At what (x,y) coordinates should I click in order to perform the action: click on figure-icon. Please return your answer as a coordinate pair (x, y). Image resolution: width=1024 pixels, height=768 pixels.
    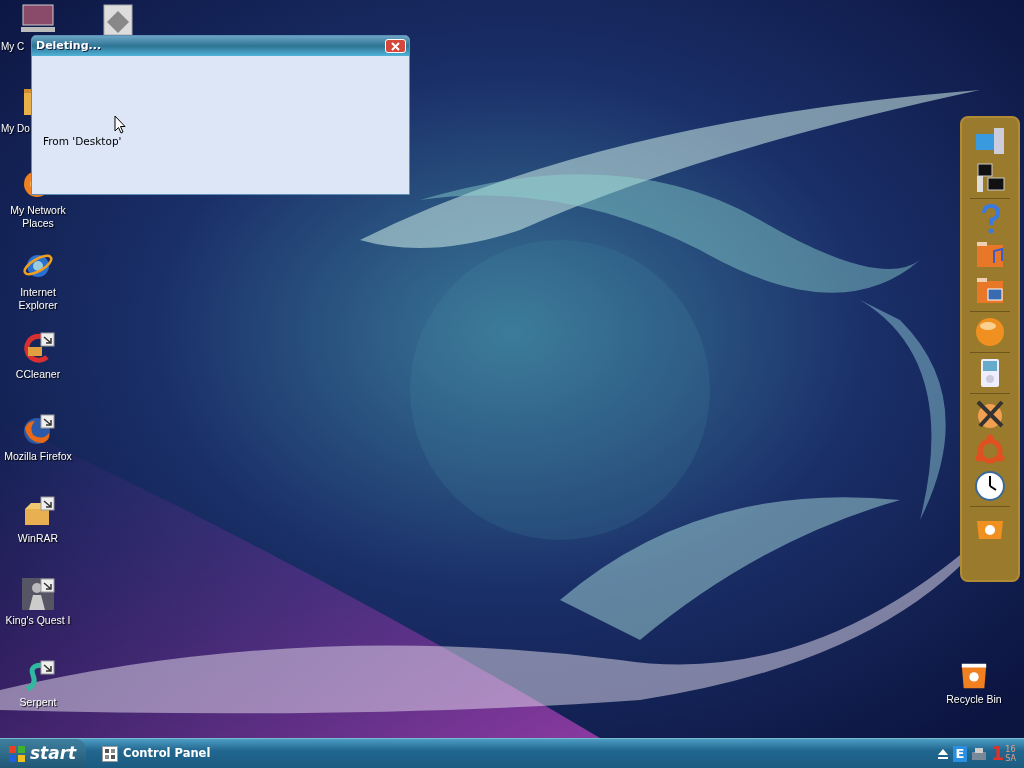
    Looking at the image, I should click on (38, 594).